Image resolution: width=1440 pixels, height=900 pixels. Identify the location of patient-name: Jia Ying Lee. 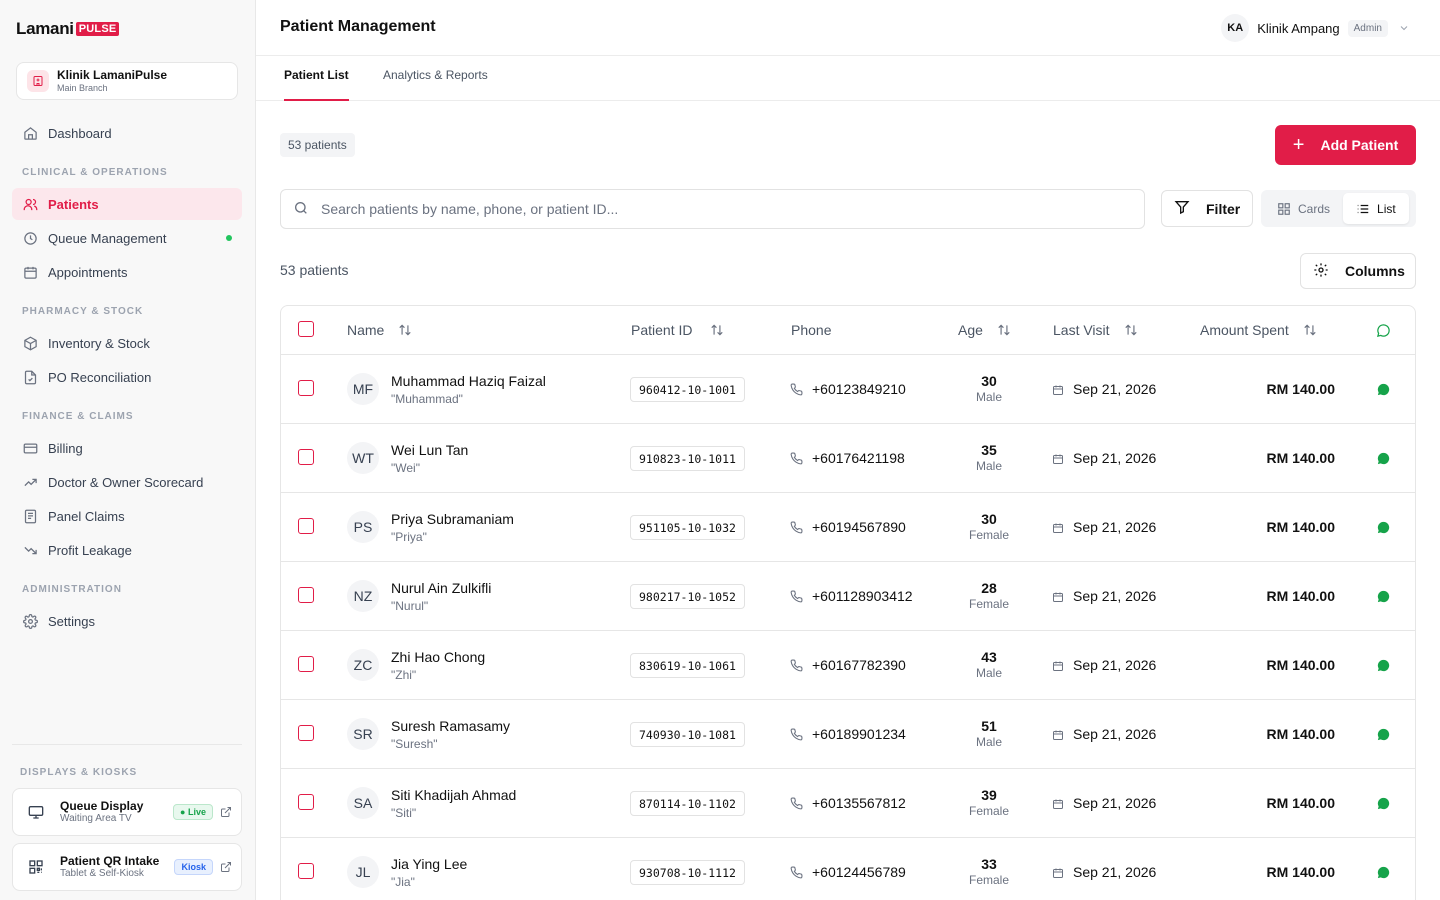
(429, 864).